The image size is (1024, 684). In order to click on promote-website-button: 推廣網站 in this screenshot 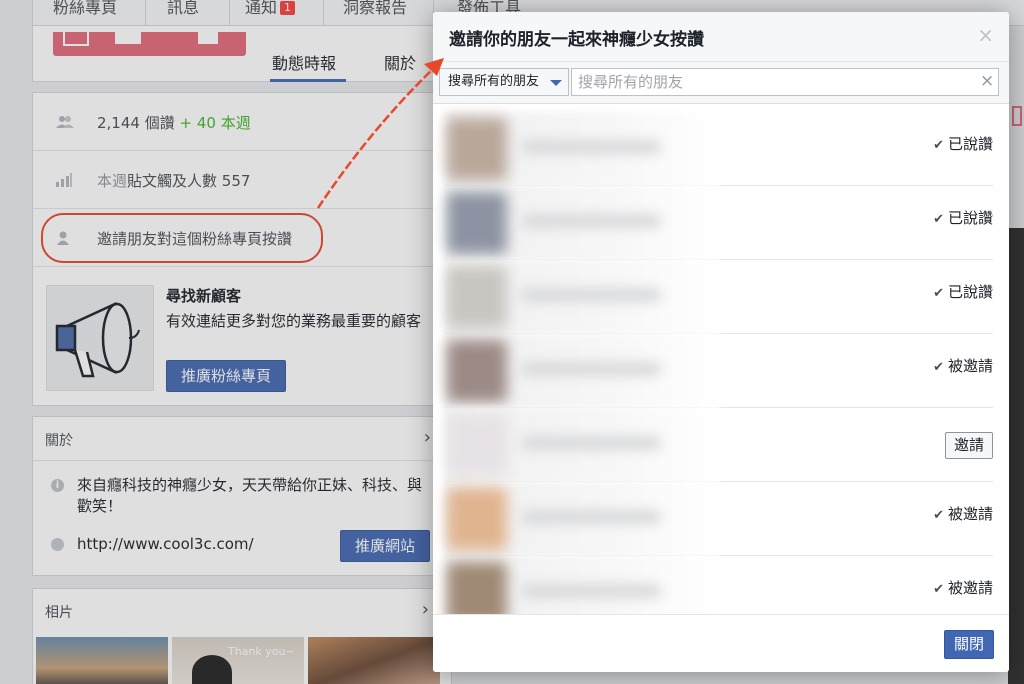, I will do `click(385, 546)`.